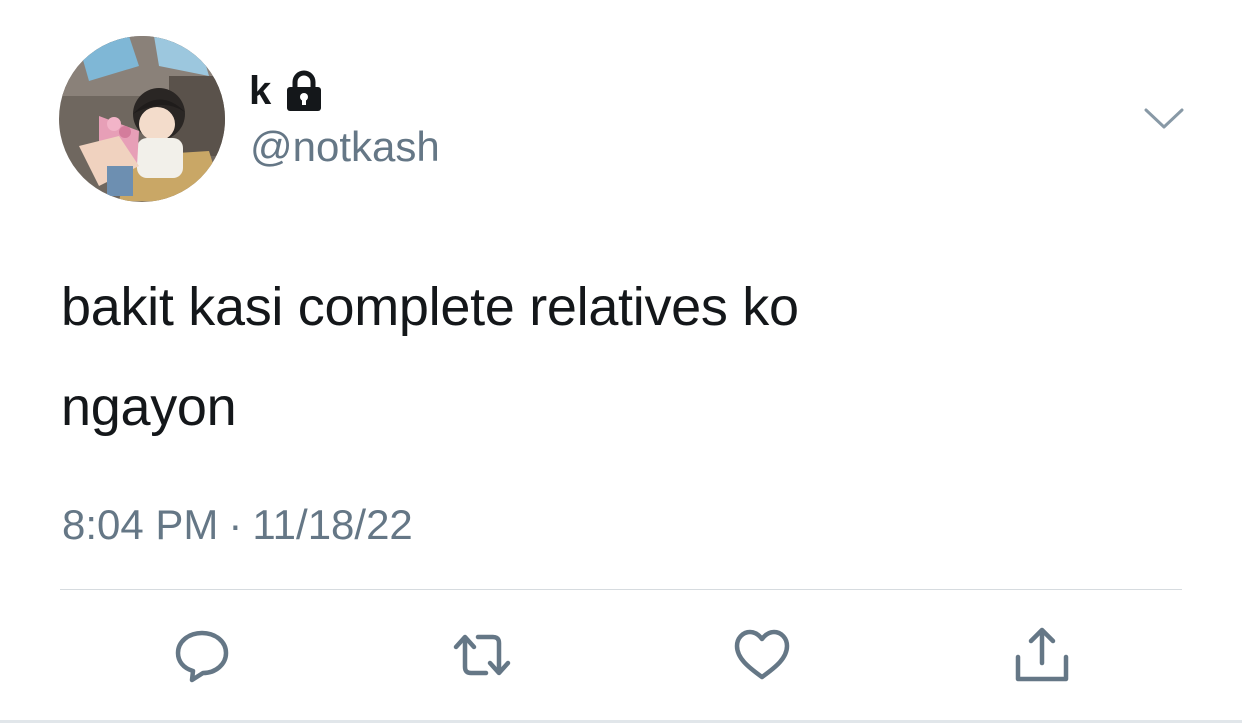 Image resolution: width=1242 pixels, height=723 pixels. I want to click on share-button, so click(1042, 655).